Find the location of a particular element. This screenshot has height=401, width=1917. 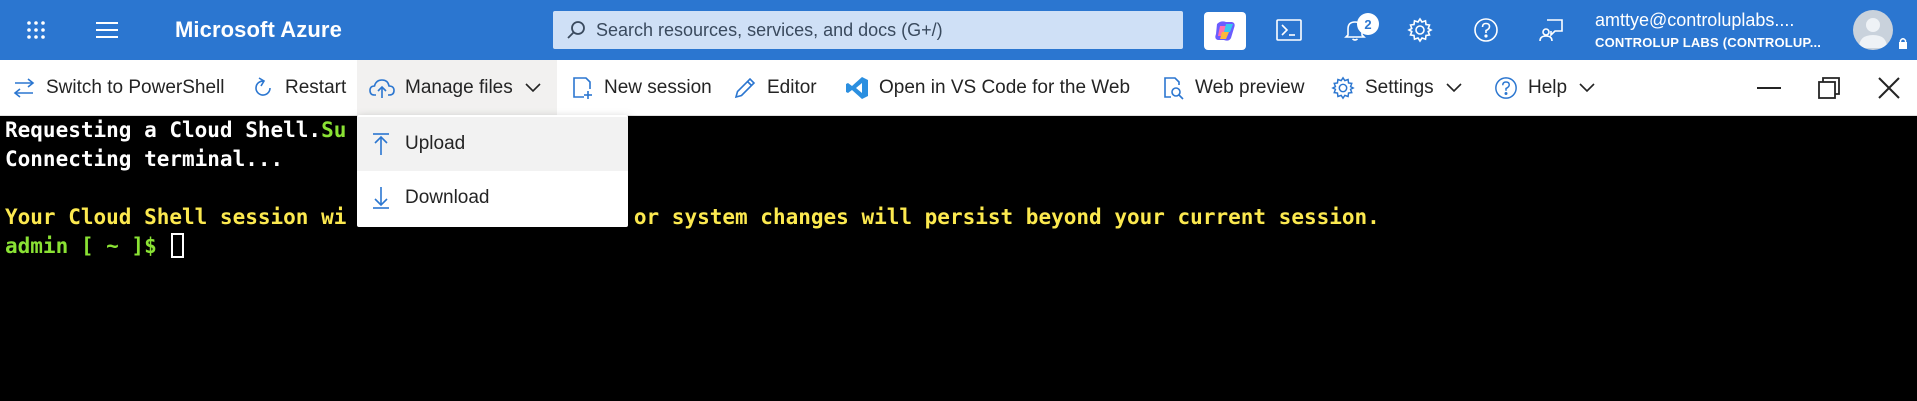

minimize-button is located at coordinates (1769, 87).